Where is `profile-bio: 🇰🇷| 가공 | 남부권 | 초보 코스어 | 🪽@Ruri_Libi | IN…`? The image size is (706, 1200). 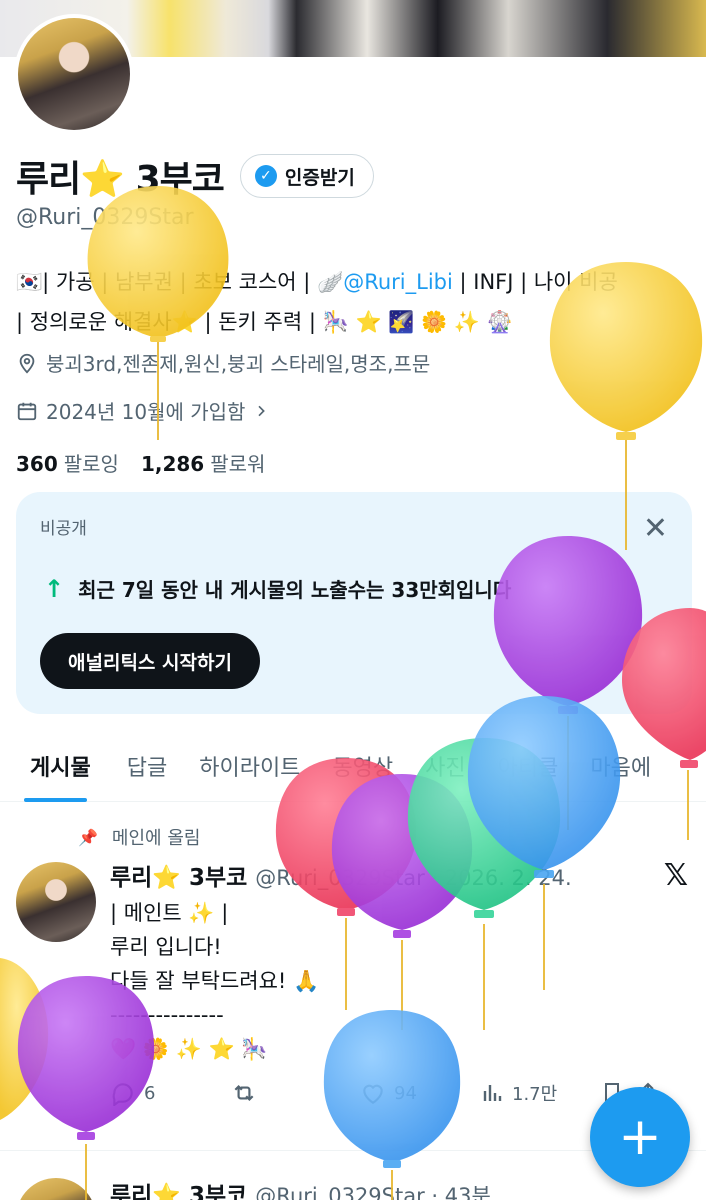
profile-bio: 🇰🇷| 가공 | 남부권 | 초보 코스어 | 🪽@Ruri_Libi | IN… is located at coordinates (356, 302).